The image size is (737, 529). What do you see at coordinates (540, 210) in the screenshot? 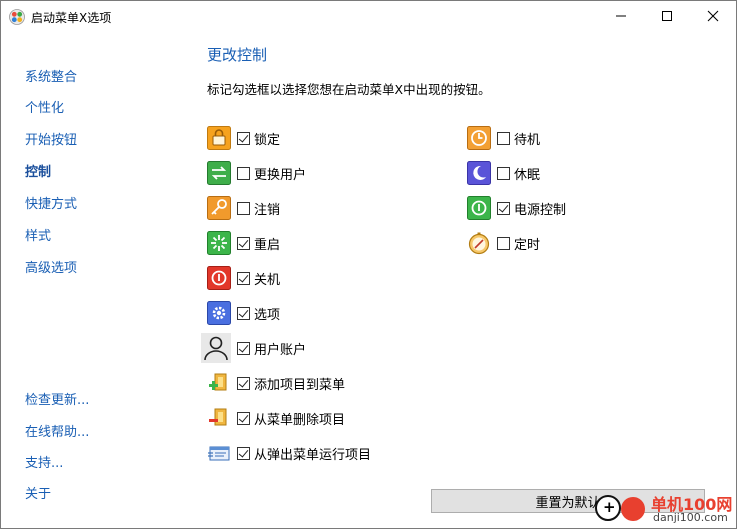
I see `option-label: 电源控制` at bounding box center [540, 210].